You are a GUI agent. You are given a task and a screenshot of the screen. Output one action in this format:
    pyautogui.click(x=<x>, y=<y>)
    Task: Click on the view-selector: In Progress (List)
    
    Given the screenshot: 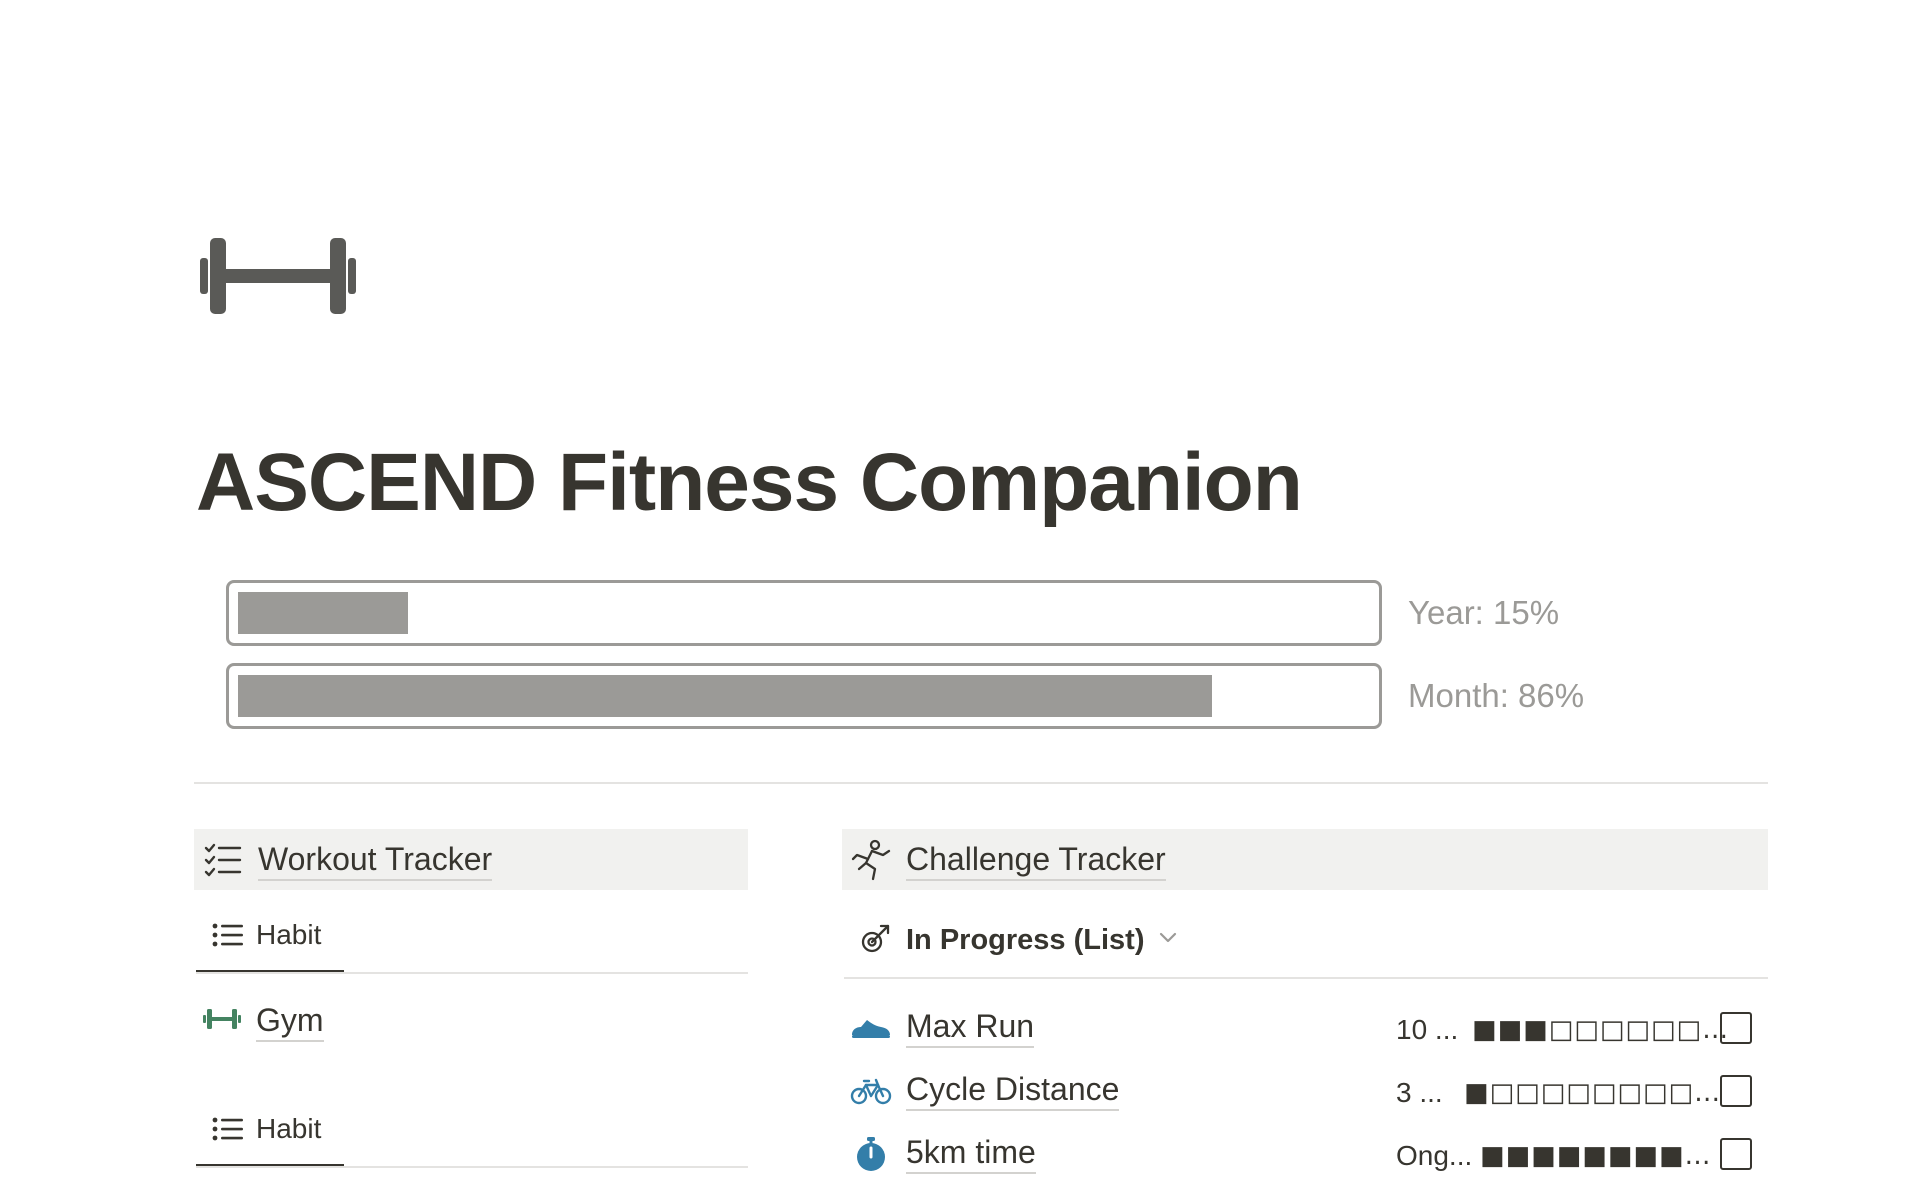 What is the action you would take?
    pyautogui.click(x=1018, y=940)
    